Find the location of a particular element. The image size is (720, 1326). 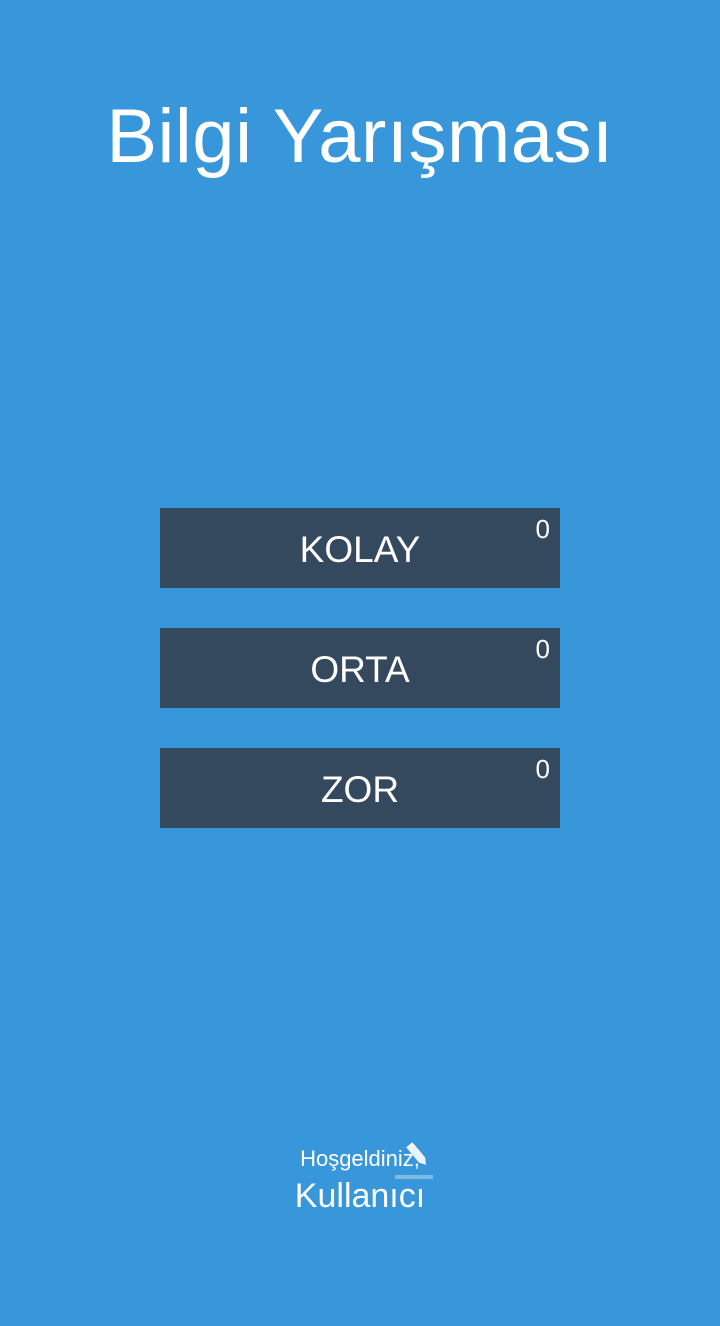

level-button-zor: ZOR 0 is located at coordinates (360, 788).